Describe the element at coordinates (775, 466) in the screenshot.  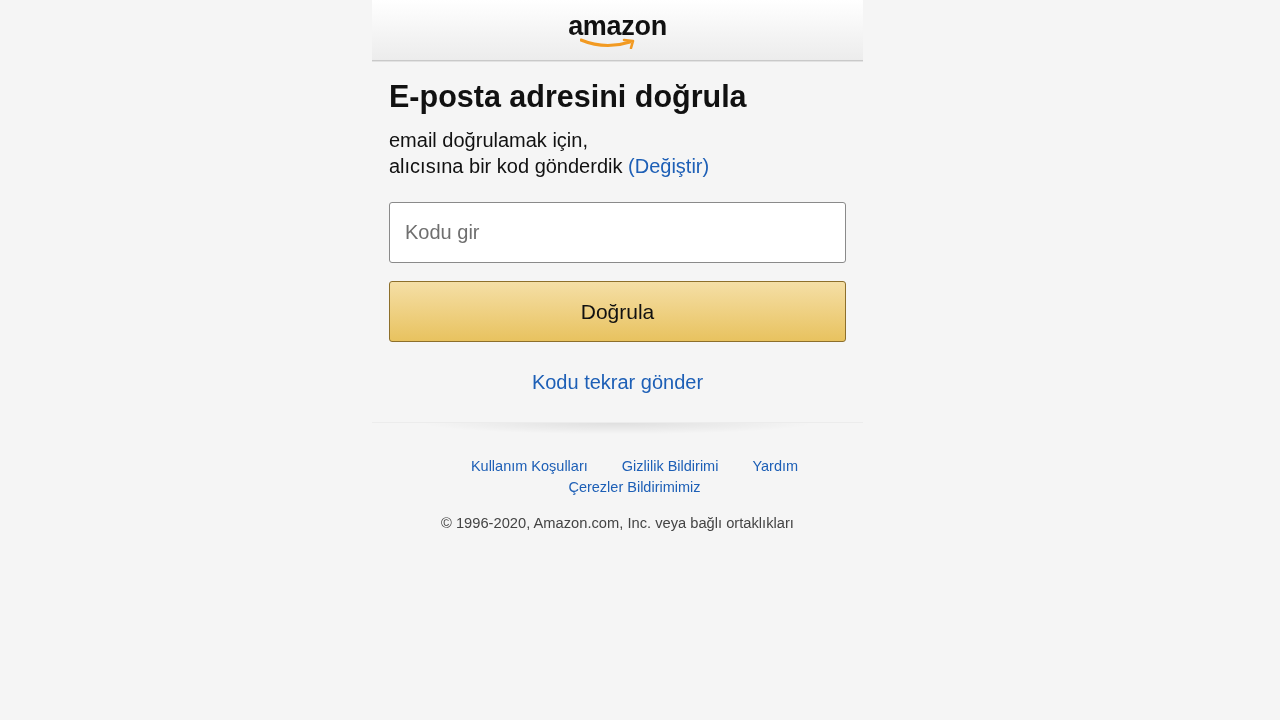
I see `footer-link: Yardım` at that location.